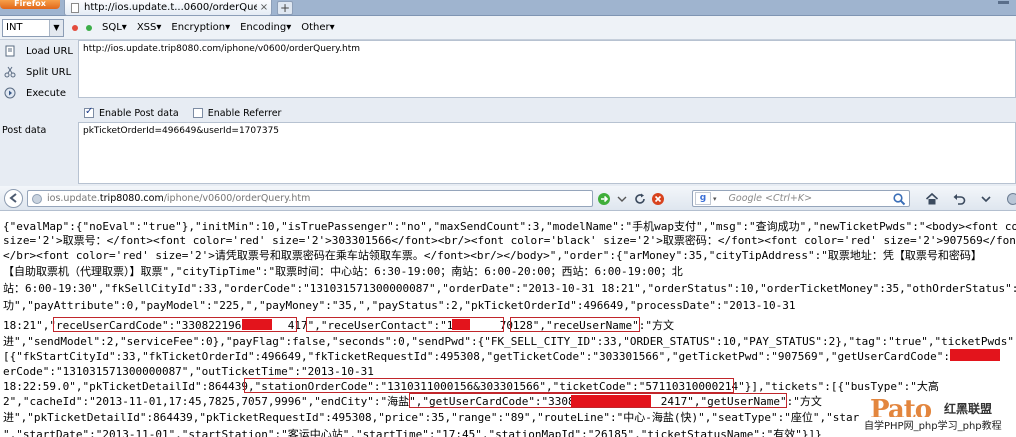  What do you see at coordinates (265, 27) in the screenshot?
I see `hackbar-menu-encoding: Encoding▾` at bounding box center [265, 27].